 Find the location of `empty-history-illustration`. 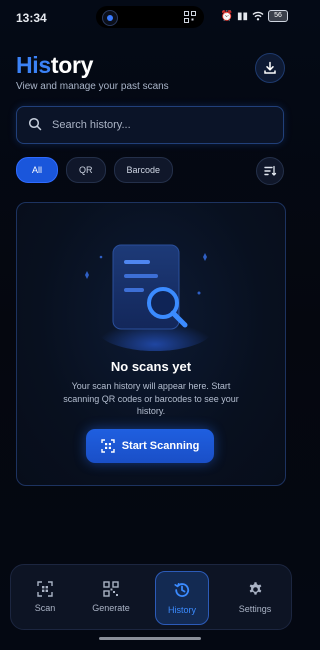

empty-history-illustration is located at coordinates (149, 297).